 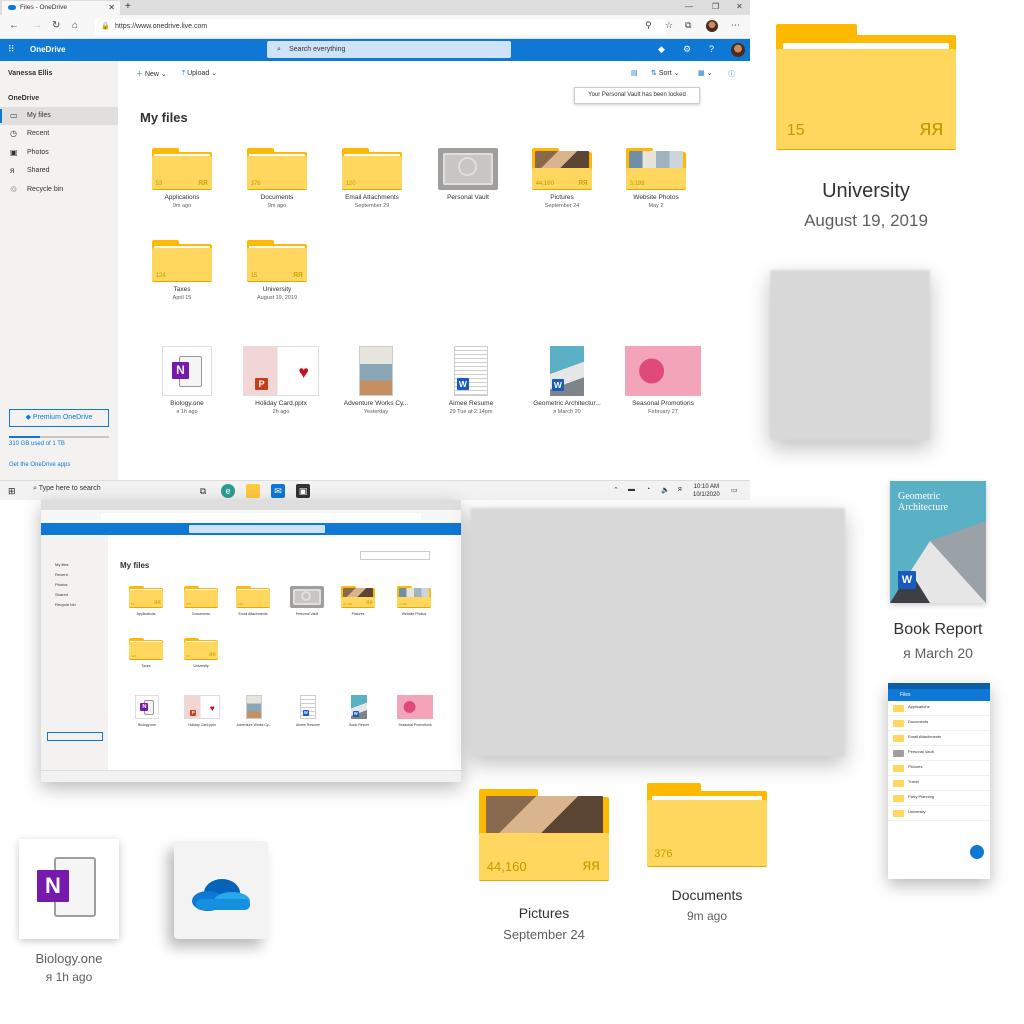 I want to click on chevron-up-icon: ⌃, so click(x=616, y=490).